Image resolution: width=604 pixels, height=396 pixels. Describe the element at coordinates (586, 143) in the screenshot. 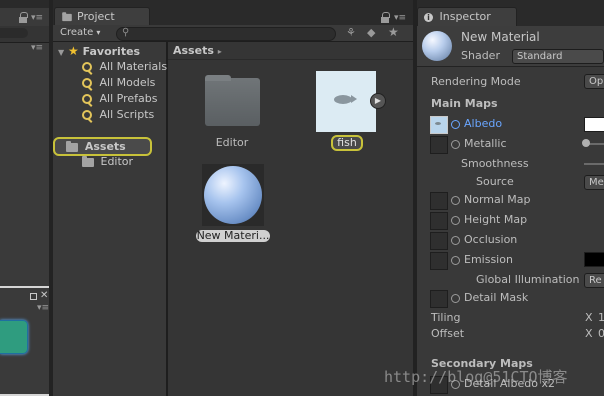

I see `metallic-slider-thumb` at that location.